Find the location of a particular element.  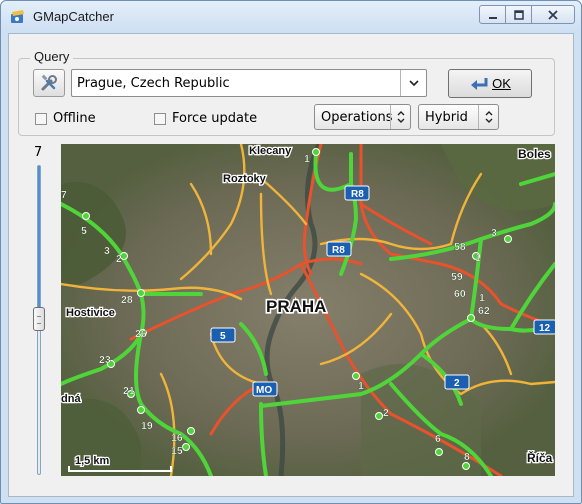

road-shield-5: 5 is located at coordinates (223, 335).